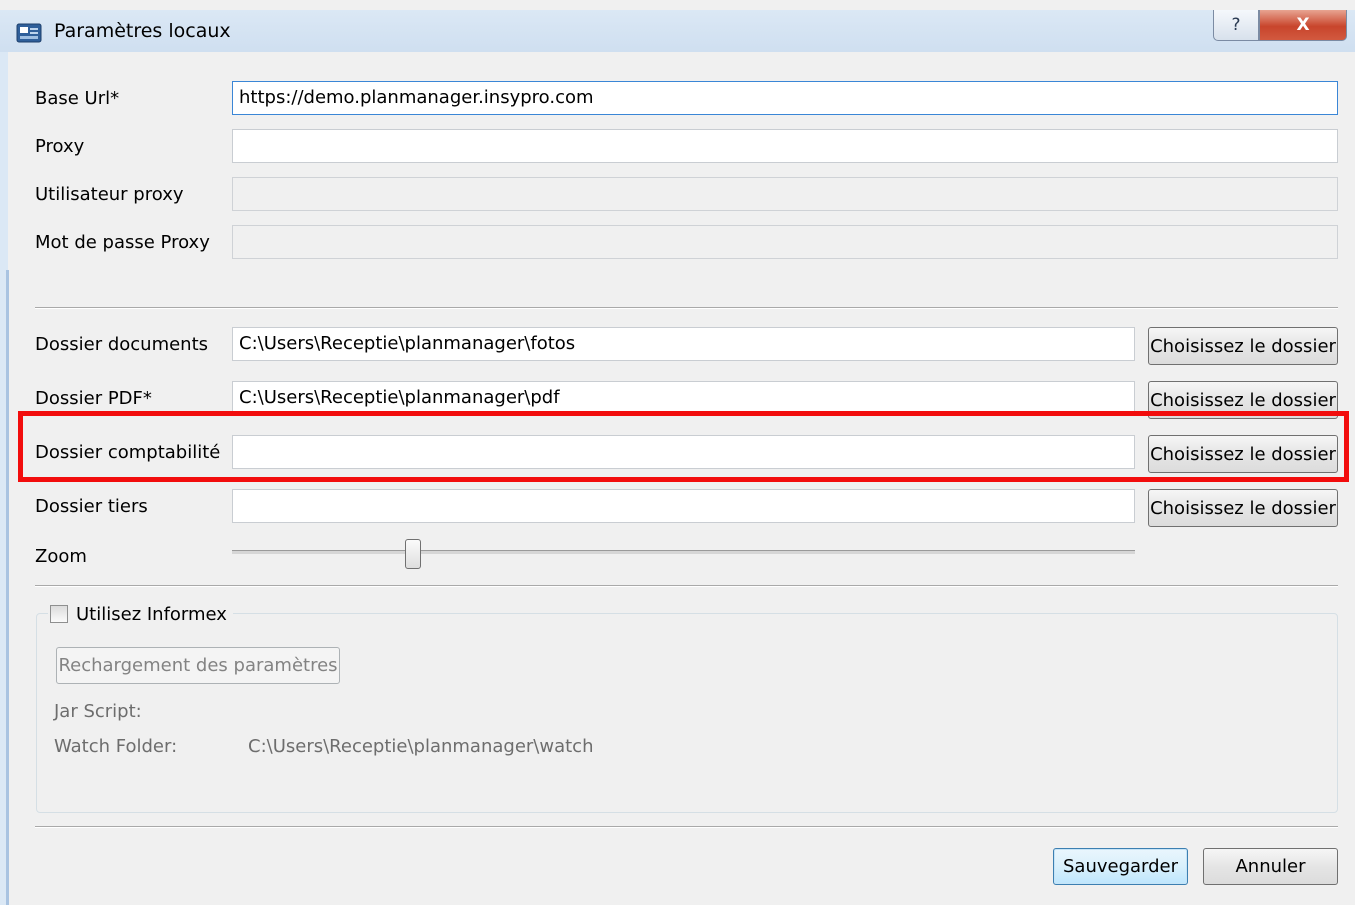 Image resolution: width=1355 pixels, height=905 pixels. Describe the element at coordinates (1270, 866) in the screenshot. I see `cancel-button: Annuler` at that location.